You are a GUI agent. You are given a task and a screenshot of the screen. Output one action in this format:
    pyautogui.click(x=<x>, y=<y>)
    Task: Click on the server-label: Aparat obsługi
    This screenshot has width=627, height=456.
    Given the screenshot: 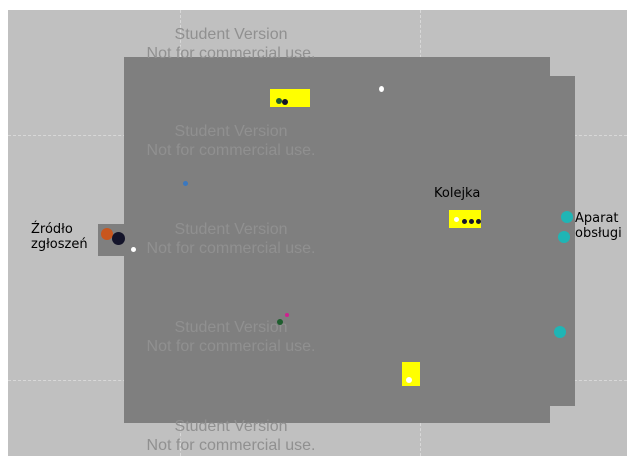 What is the action you would take?
    pyautogui.click(x=598, y=226)
    